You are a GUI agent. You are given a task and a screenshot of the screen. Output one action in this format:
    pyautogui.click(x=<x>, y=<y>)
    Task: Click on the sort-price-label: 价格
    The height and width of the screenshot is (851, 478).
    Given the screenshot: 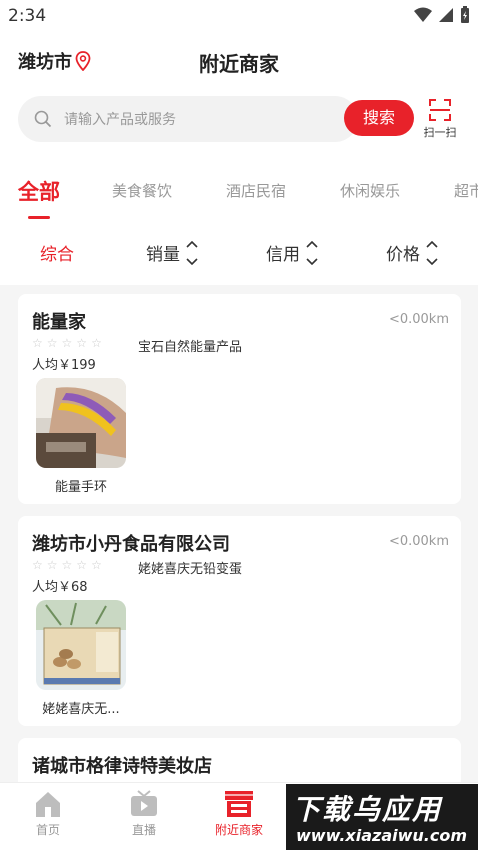 What is the action you would take?
    pyautogui.click(x=403, y=255)
    